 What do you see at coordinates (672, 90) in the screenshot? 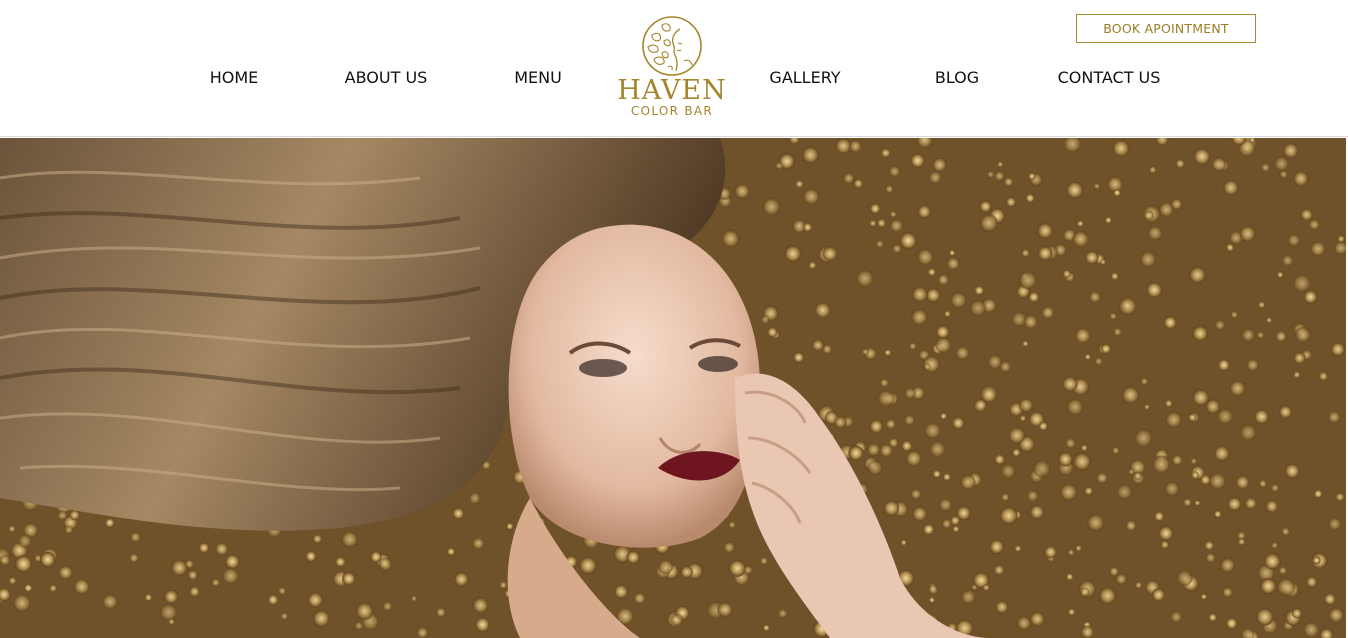
I see `logo-name: HAVEN` at bounding box center [672, 90].